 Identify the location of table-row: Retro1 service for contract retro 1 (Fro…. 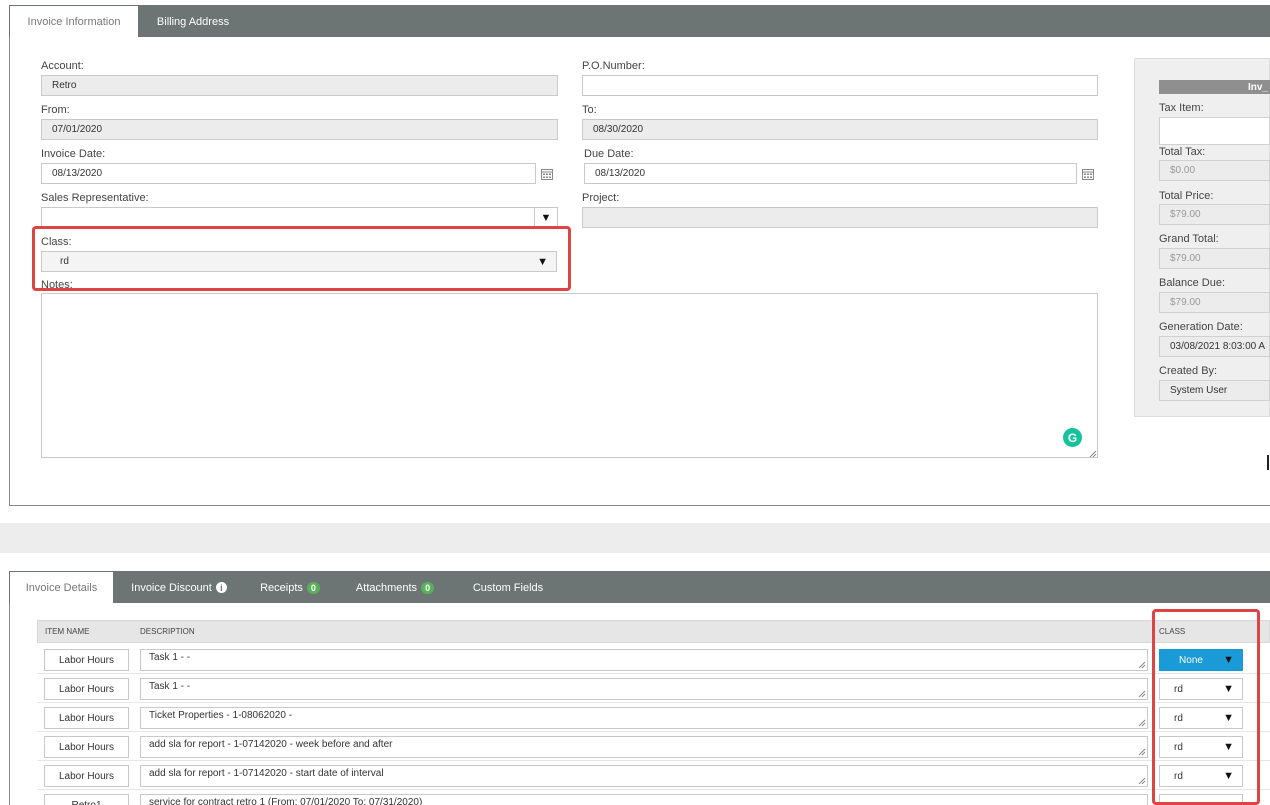
(653, 797).